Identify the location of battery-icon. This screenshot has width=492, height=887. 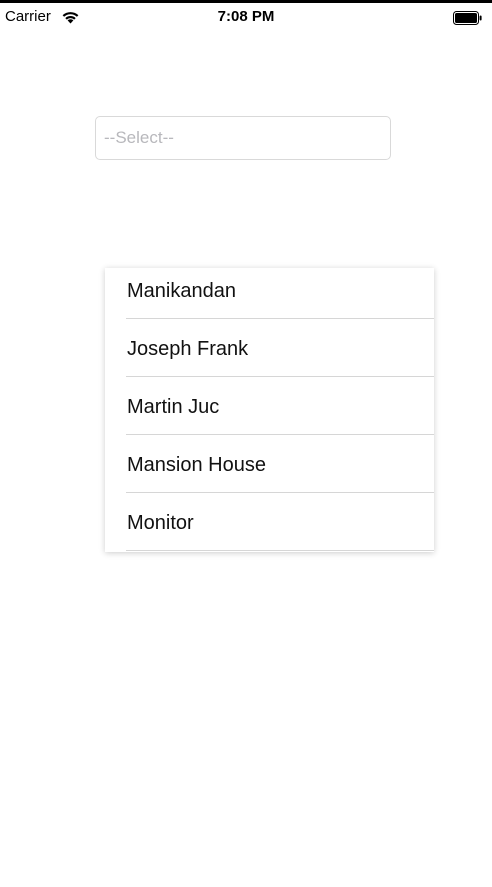
(467, 18).